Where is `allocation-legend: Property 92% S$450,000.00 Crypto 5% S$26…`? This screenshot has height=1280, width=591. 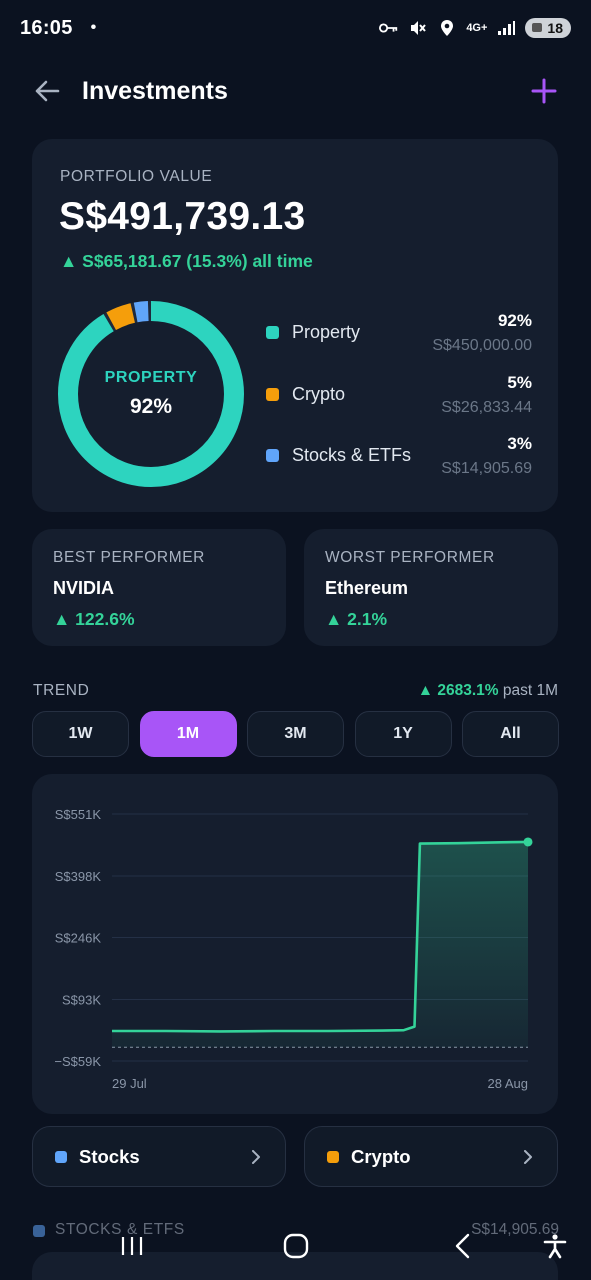
allocation-legend: Property 92% S$450,000.00 Crypto 5% S$26… is located at coordinates (397, 399).